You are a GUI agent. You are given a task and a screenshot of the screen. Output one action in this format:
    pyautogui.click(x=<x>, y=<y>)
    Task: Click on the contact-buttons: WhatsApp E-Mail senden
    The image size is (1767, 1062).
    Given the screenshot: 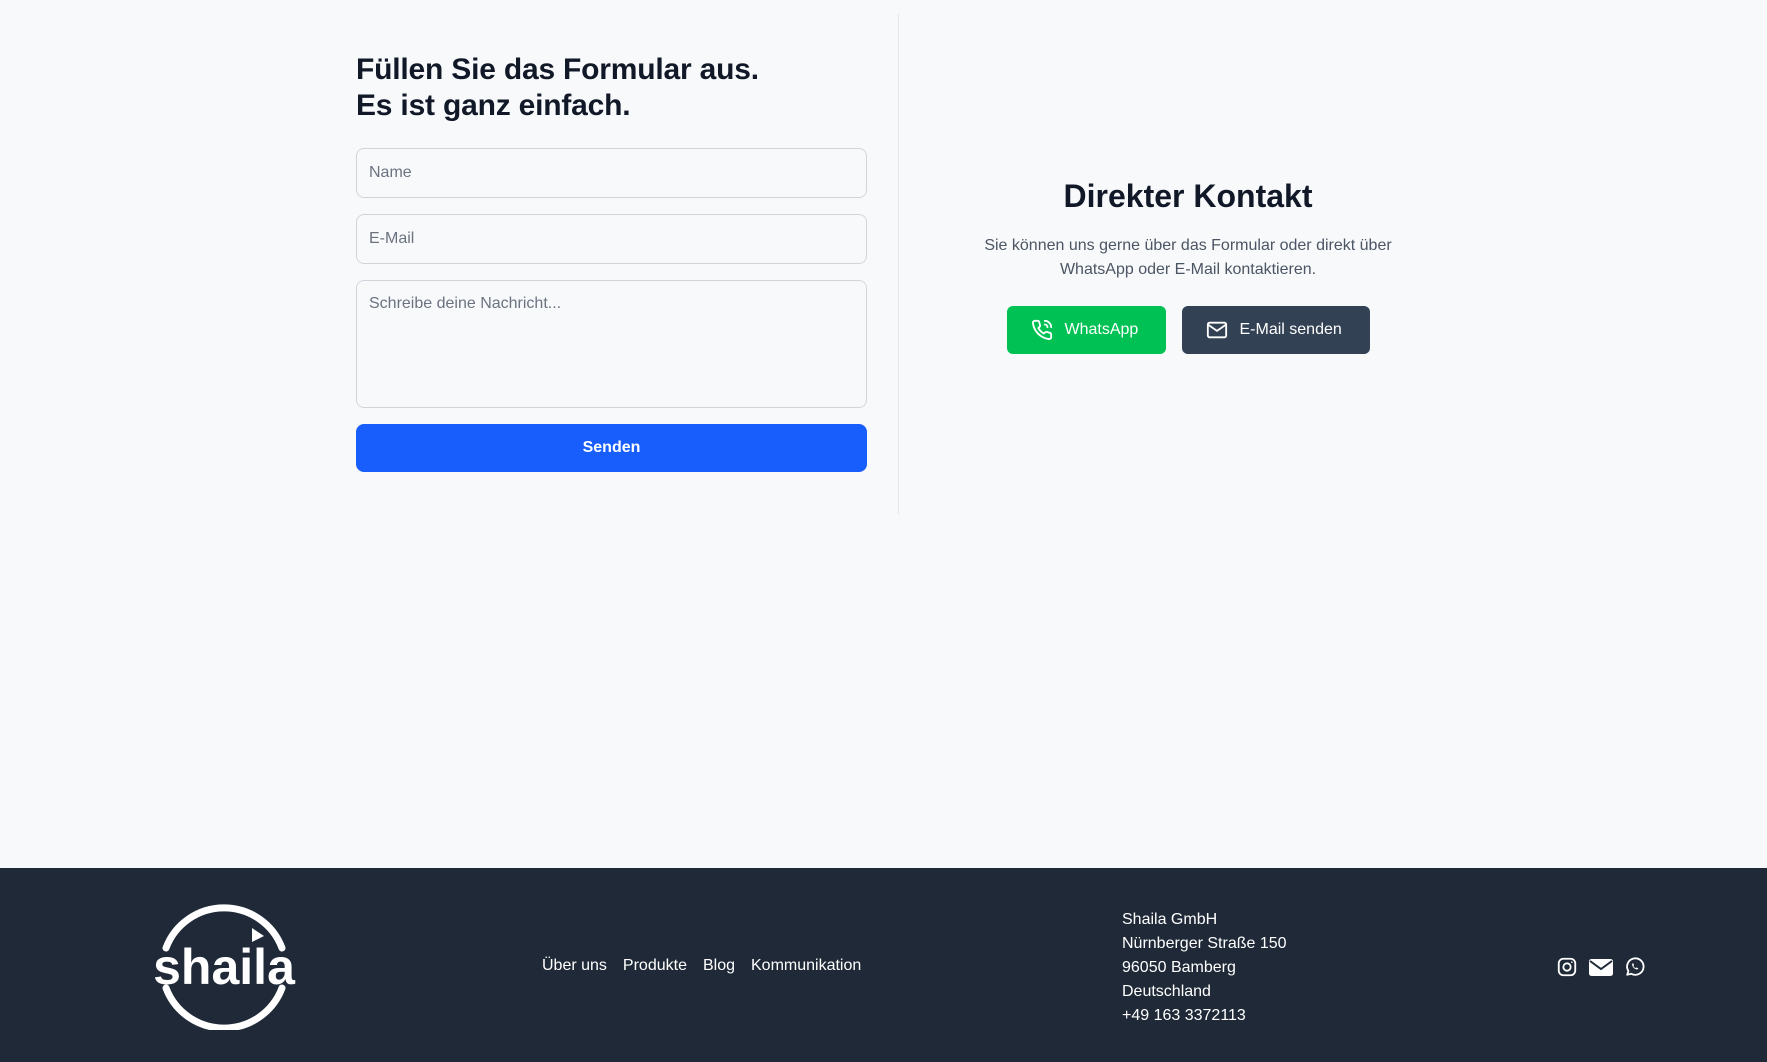 What is the action you would take?
    pyautogui.click(x=1188, y=330)
    